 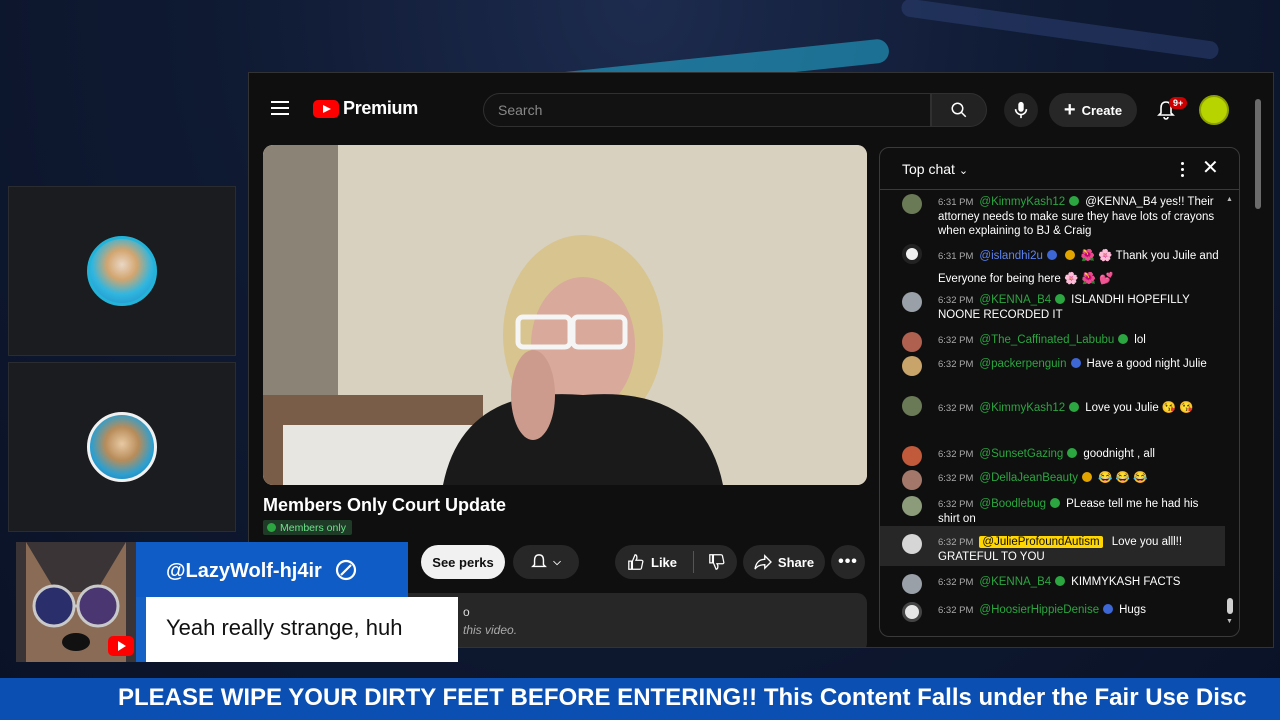 I want to click on plus-icon: +, so click(x=1069, y=110).